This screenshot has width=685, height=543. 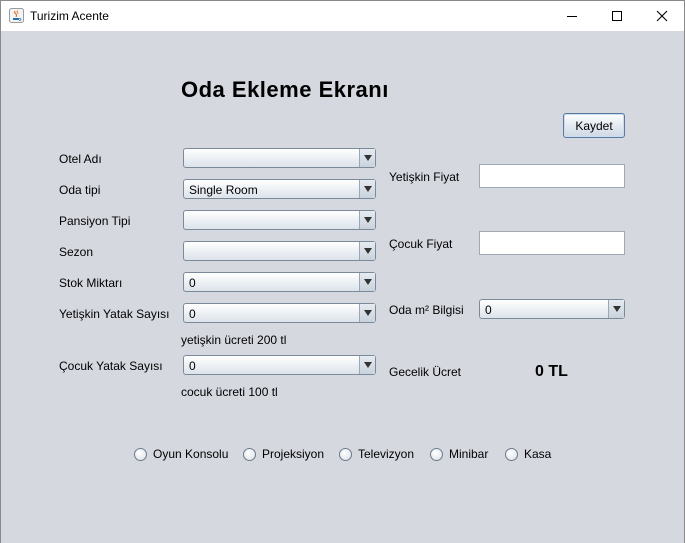 What do you see at coordinates (192, 366) in the screenshot?
I see `cocuk-yatak-value: 0` at bounding box center [192, 366].